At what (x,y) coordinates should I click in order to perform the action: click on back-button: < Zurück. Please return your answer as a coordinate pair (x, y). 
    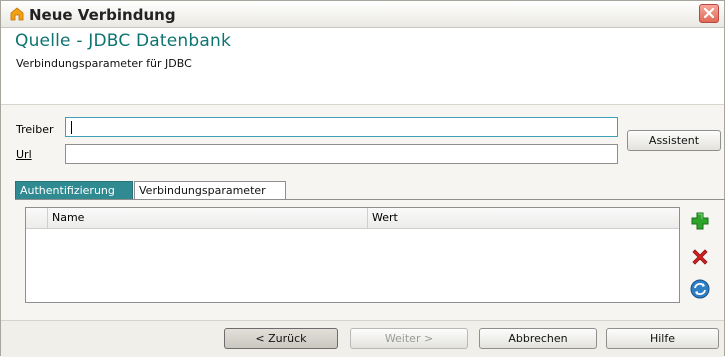
    Looking at the image, I should click on (281, 338).